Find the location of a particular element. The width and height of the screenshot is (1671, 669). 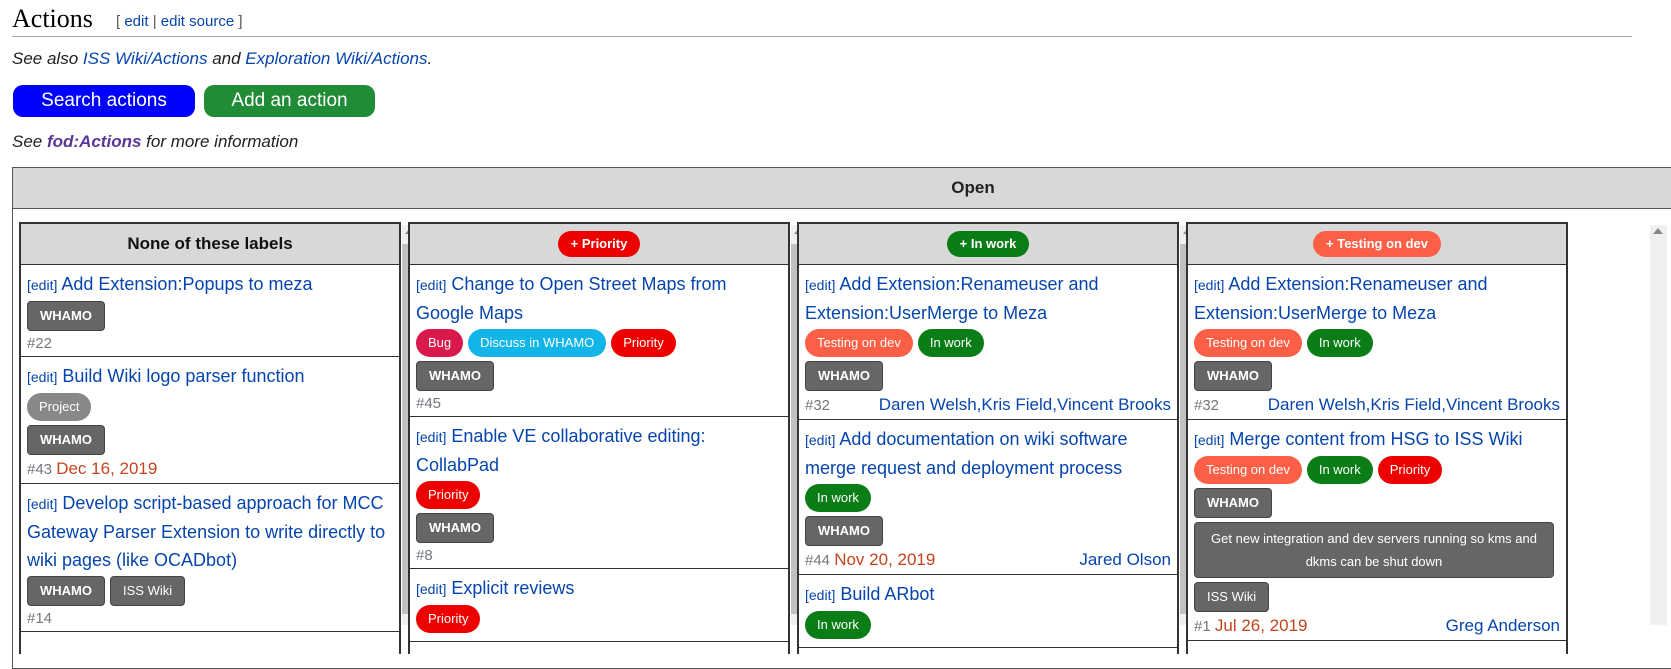

column-scrollbar is located at coordinates (1658, 425).